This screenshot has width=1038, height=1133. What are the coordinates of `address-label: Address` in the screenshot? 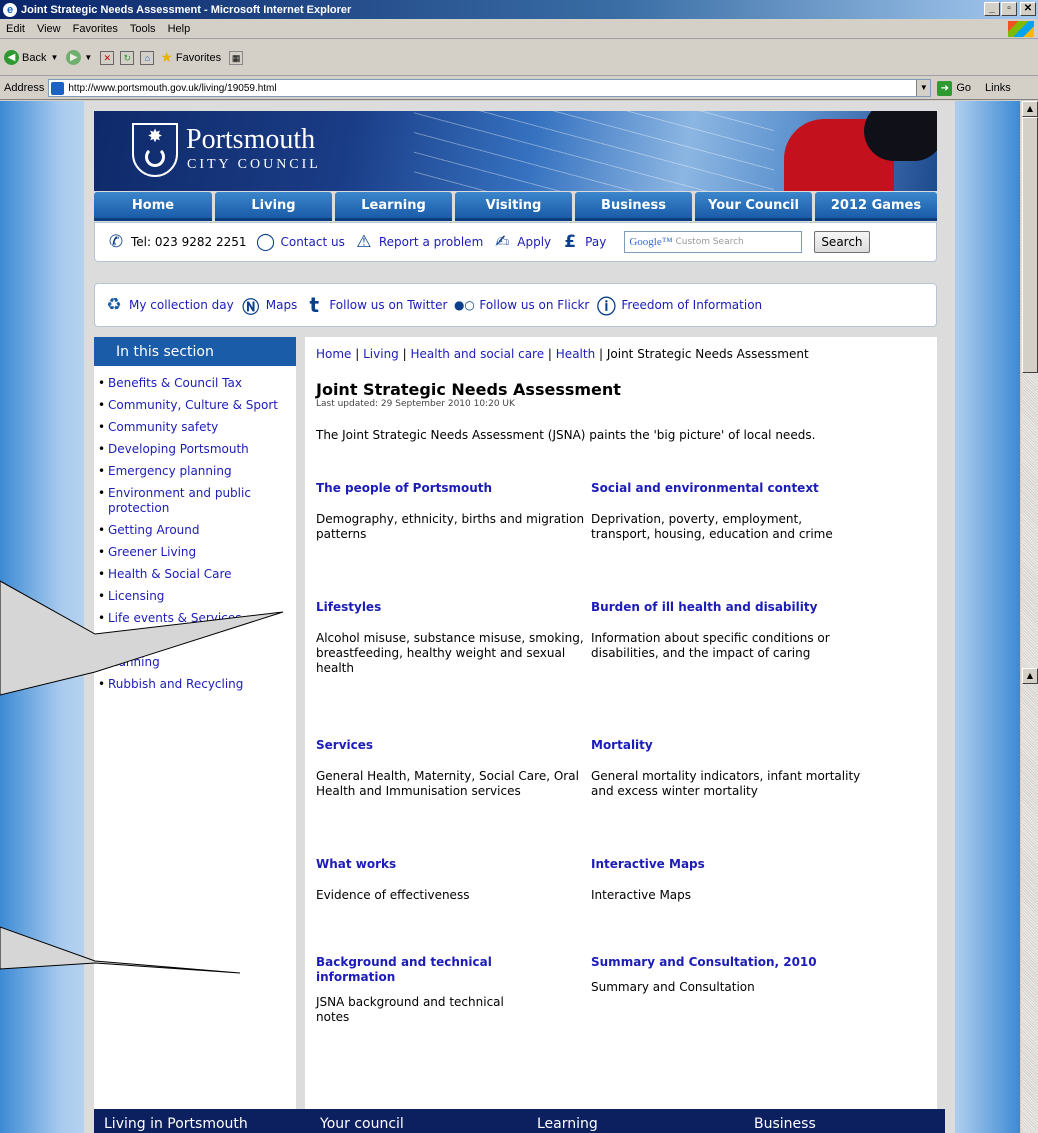 It's located at (24, 88).